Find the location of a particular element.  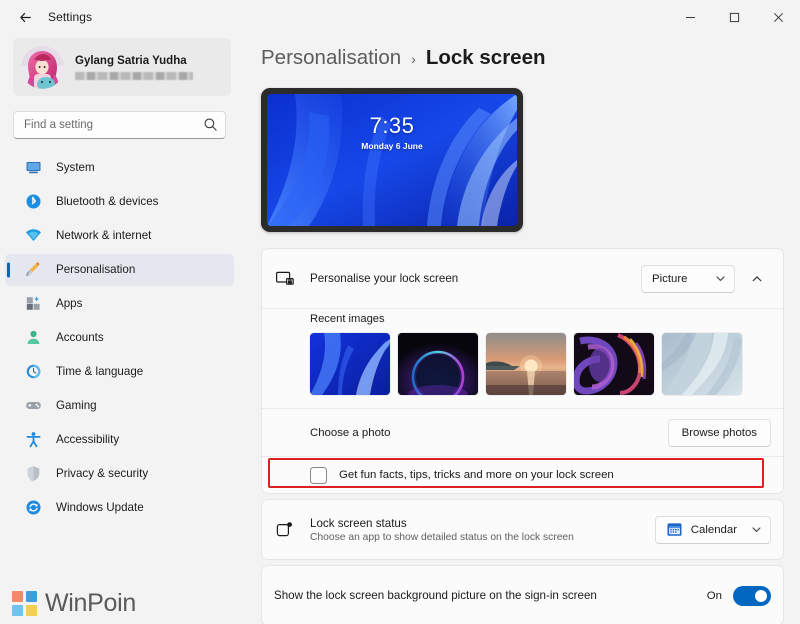

accessibility-icon is located at coordinates (33, 439).